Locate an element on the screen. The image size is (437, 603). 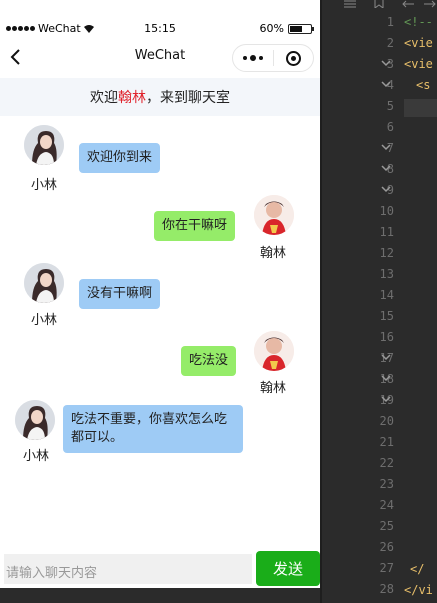
menu-capsule is located at coordinates (273, 58).